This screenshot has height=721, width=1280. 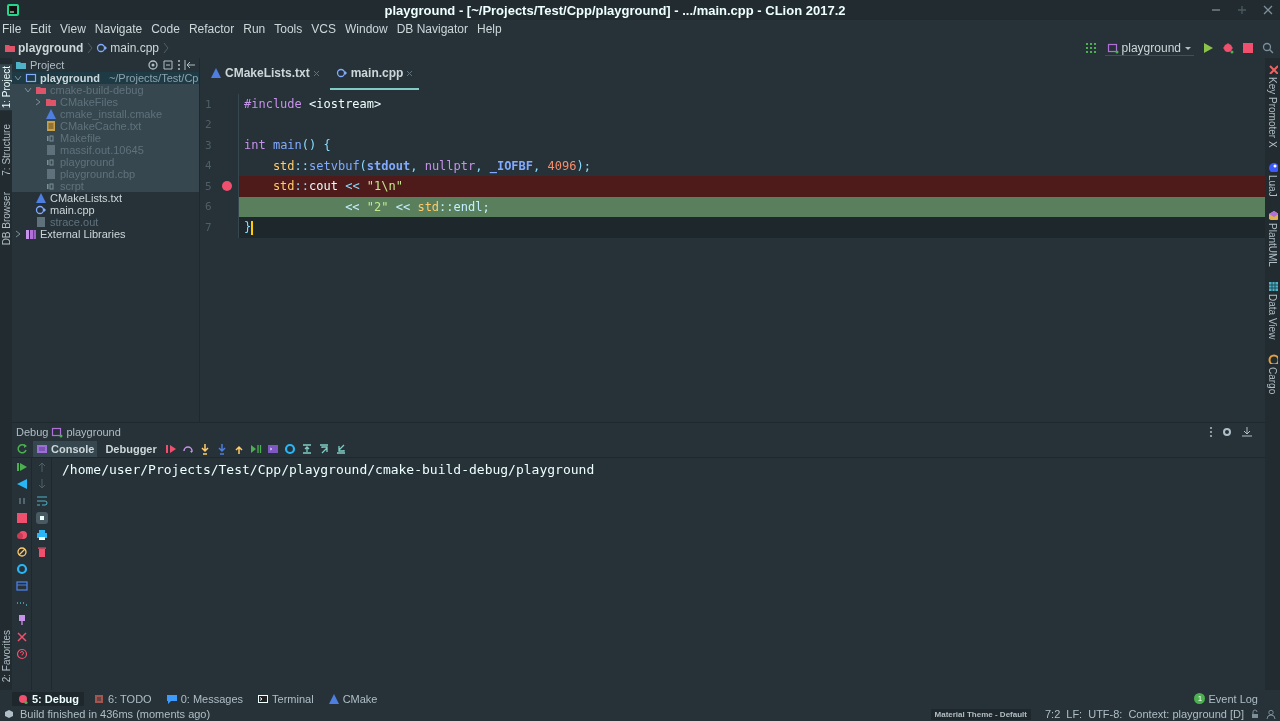 I want to click on tree-item: External Libraries, so click(x=105, y=234).